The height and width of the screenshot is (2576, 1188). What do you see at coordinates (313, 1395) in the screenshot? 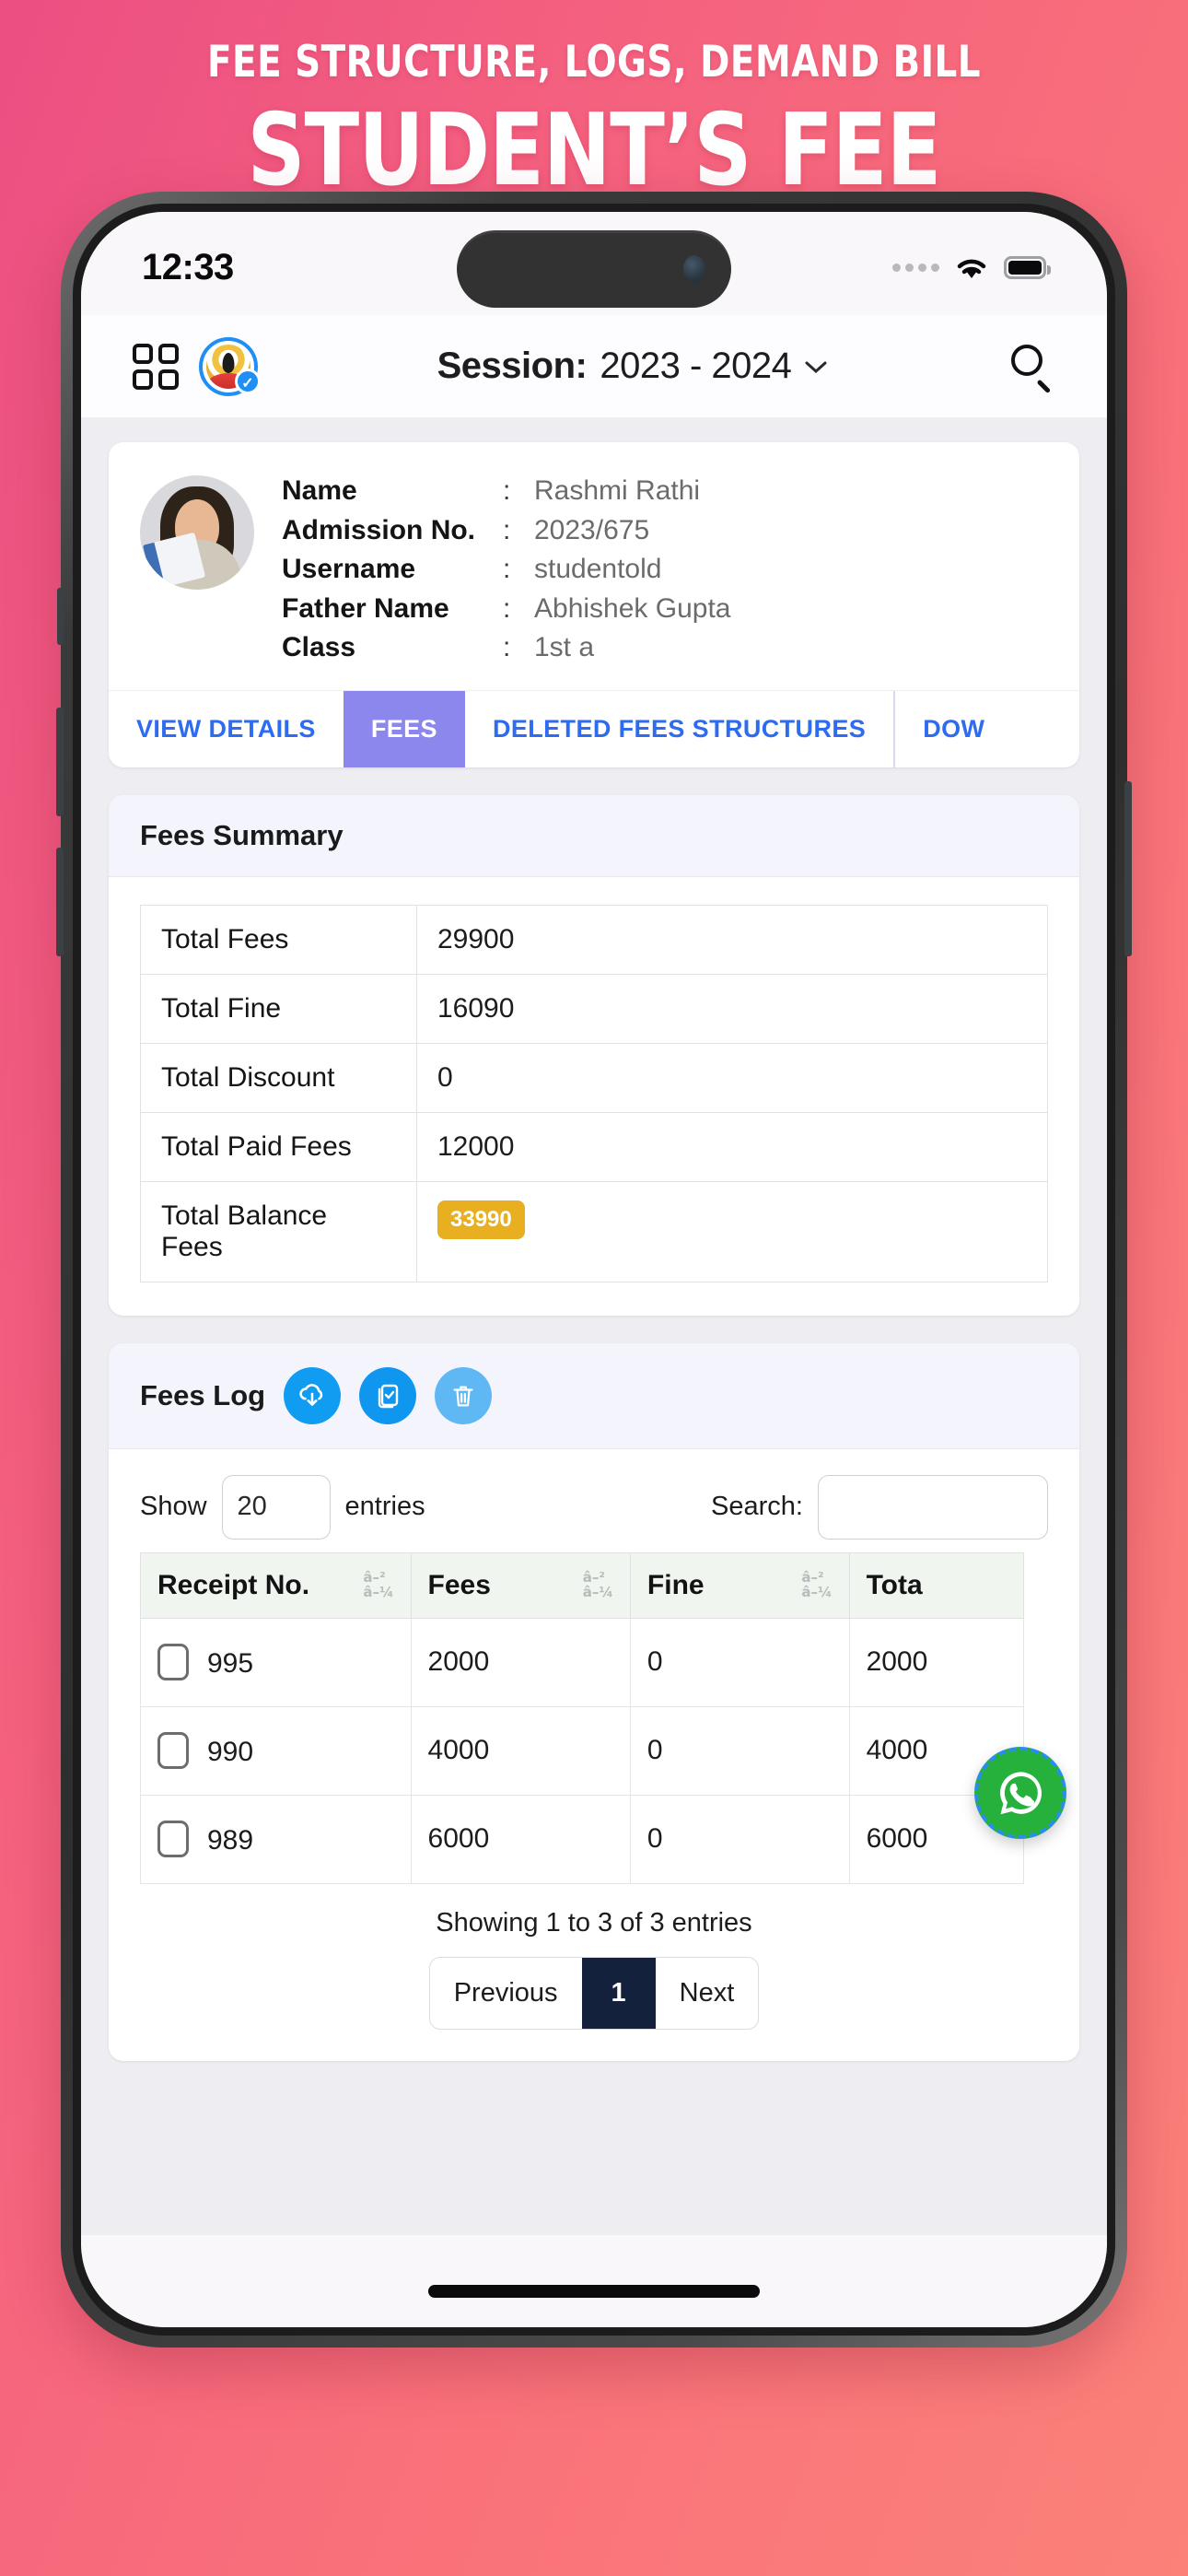
I see `download-icon` at bounding box center [313, 1395].